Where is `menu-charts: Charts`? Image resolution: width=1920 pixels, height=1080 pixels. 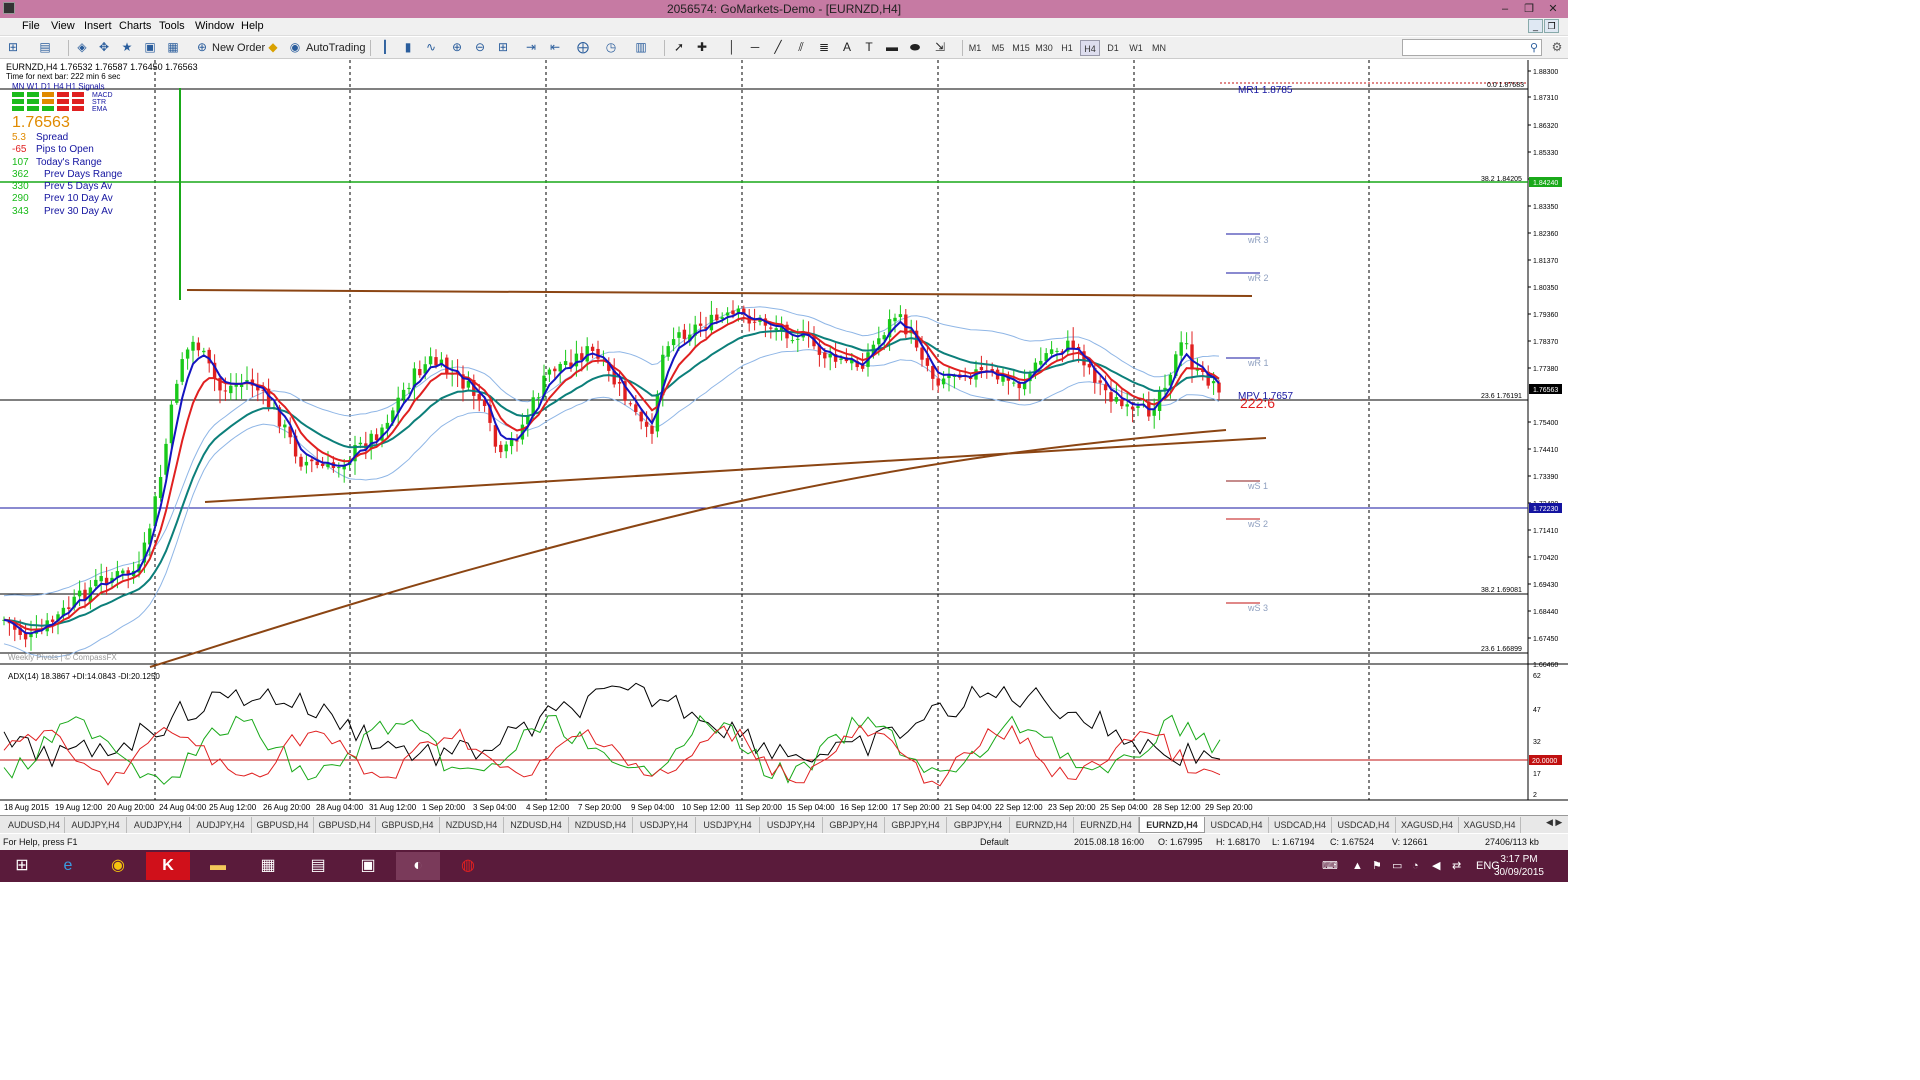
menu-charts: Charts is located at coordinates (135, 26).